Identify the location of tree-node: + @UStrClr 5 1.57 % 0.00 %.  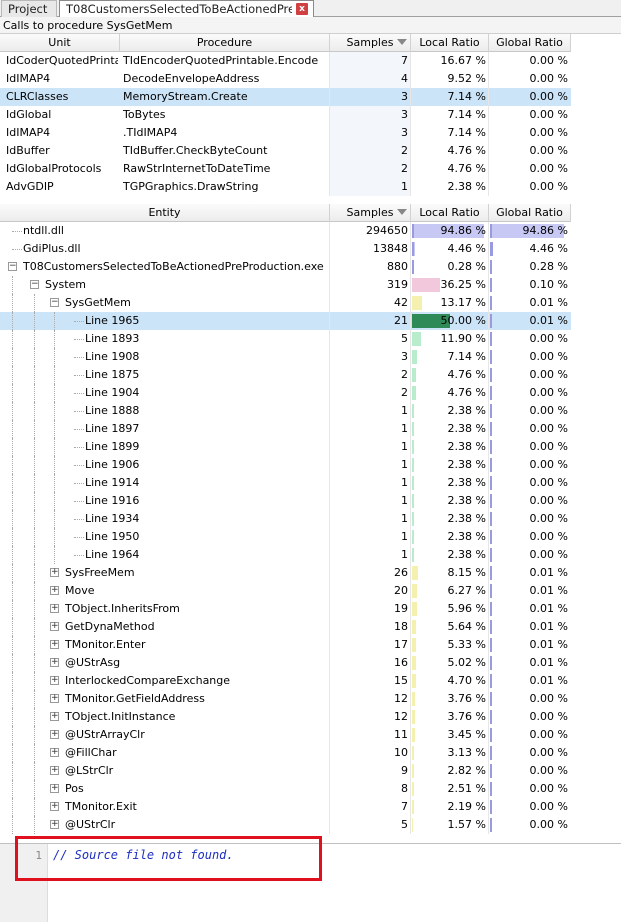
(285, 825).